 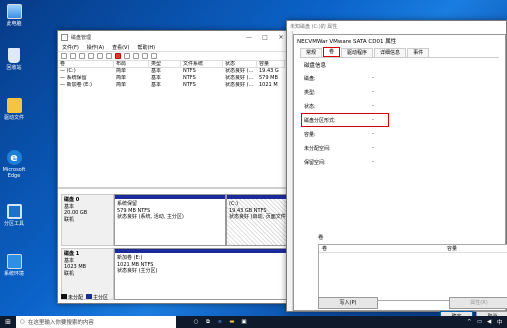 I want to click on partition-e: 新加卷 (E:) 1021 MB NTFS 状态良好 (主分区), so click(x=201, y=274).